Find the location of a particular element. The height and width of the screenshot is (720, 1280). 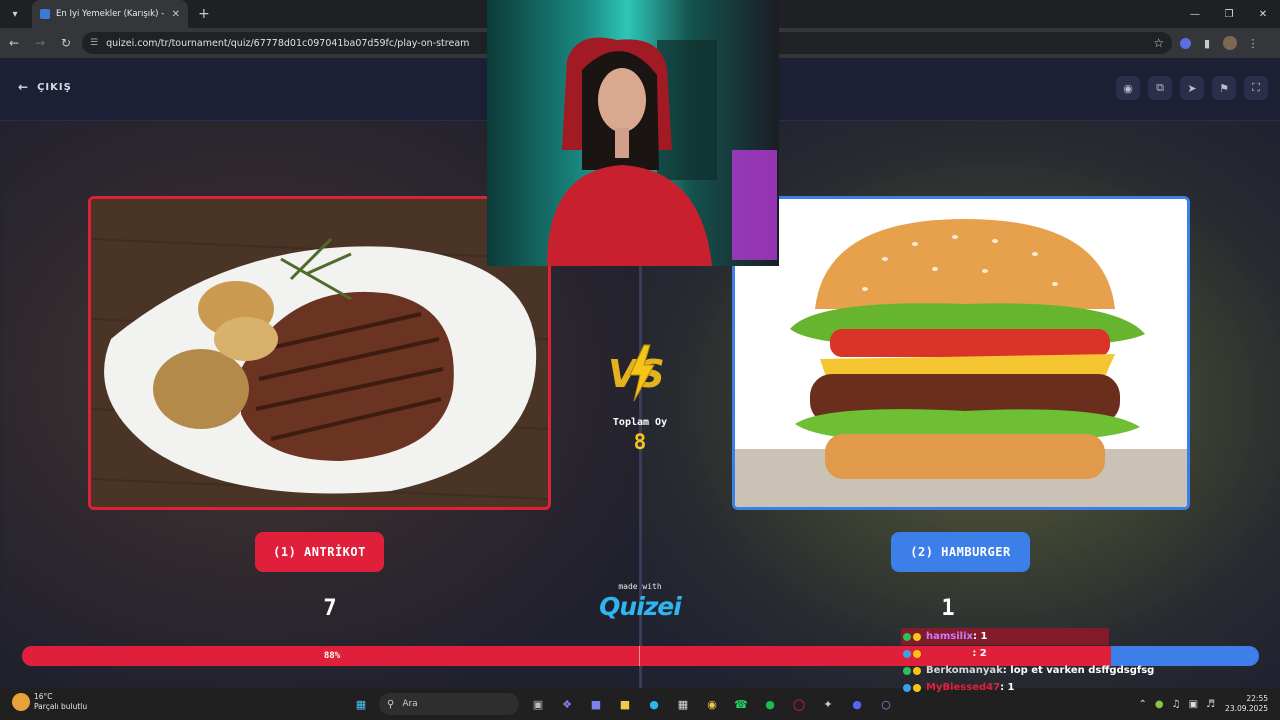

arrow-left-icon: ← is located at coordinates (24, 87).